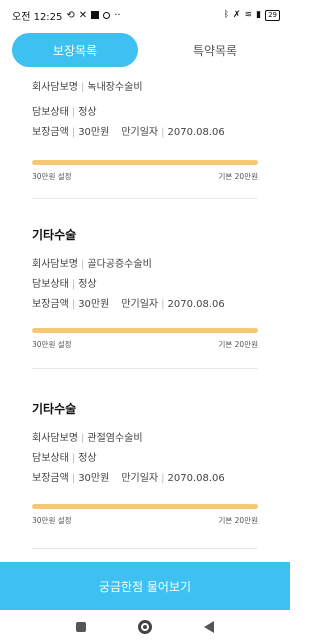 Image resolution: width=320 pixels, height=644 pixels. Describe the element at coordinates (37, 17) in the screenshot. I see `status-time: 오전 12:25` at that location.